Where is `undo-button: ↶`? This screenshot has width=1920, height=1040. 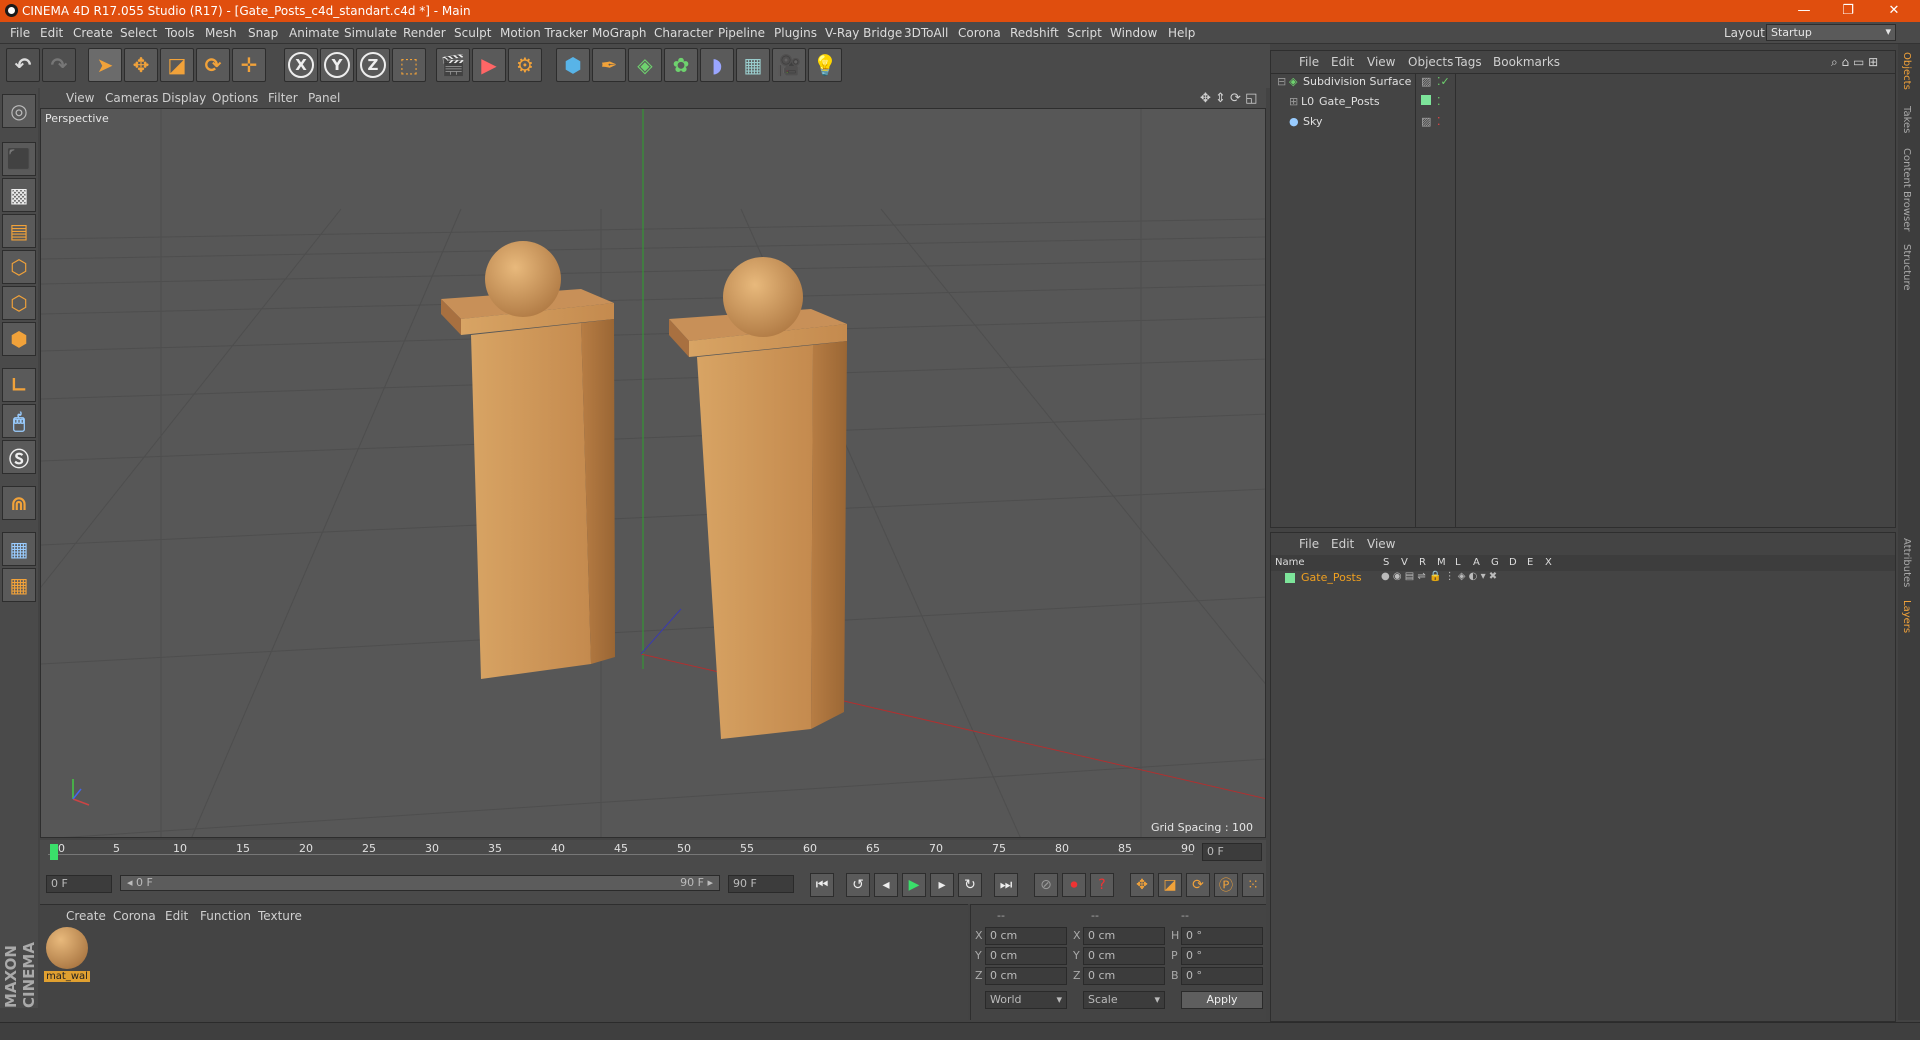
undo-button: ↶ is located at coordinates (23, 65).